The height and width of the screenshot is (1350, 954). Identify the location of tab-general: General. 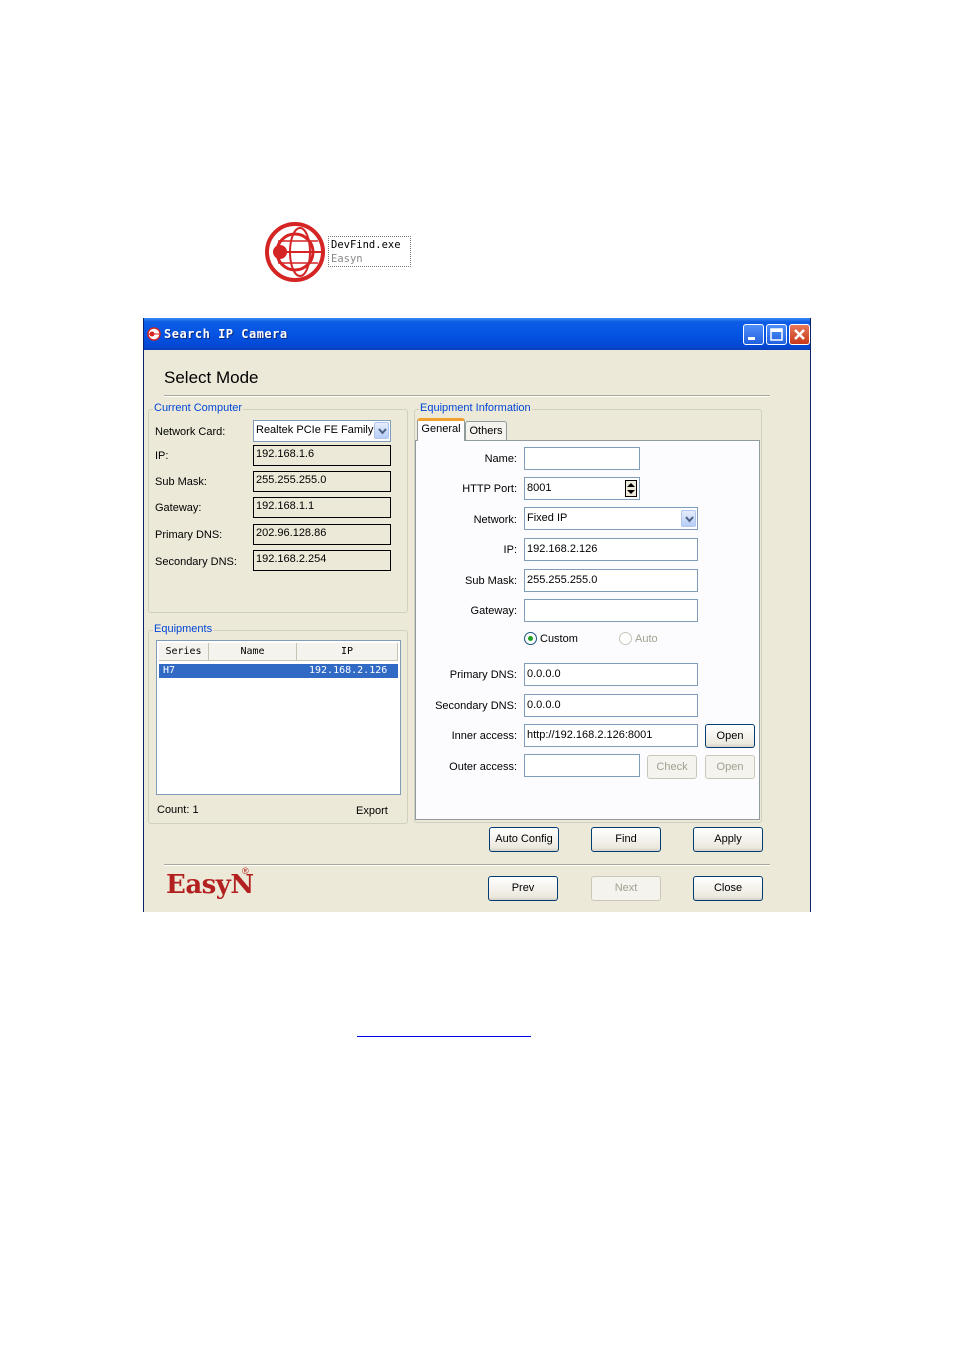
(441, 429).